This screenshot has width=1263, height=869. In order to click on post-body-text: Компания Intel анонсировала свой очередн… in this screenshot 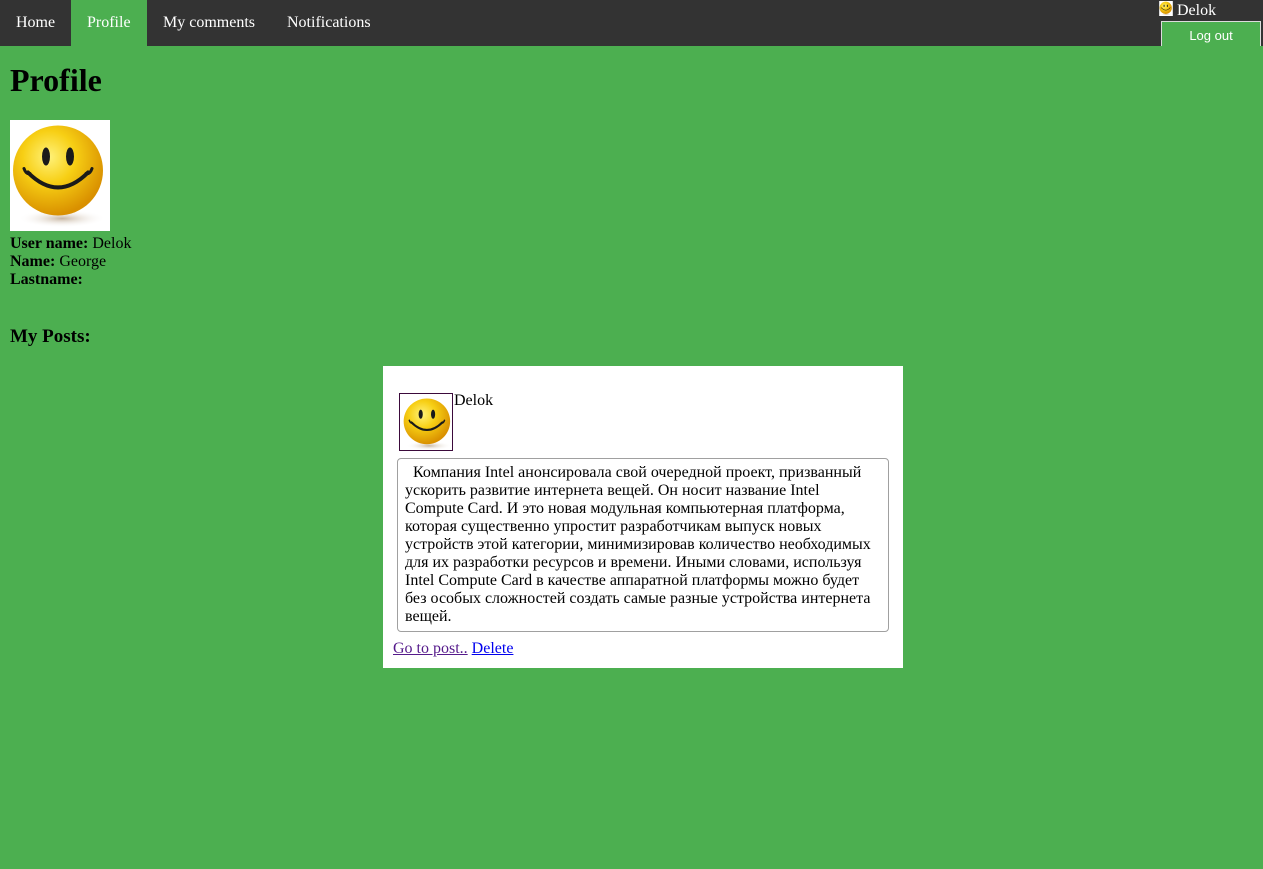, I will do `click(643, 545)`.